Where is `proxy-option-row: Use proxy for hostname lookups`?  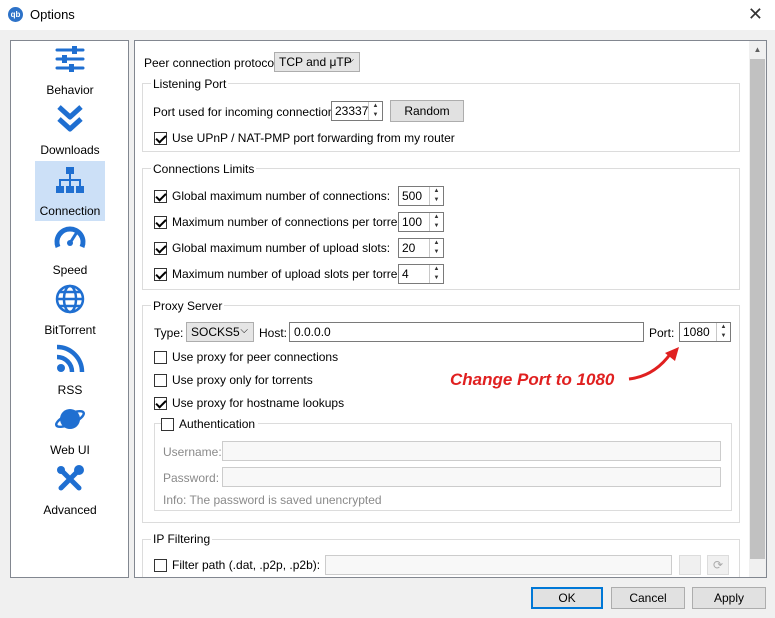
proxy-option-row: Use proxy for hostname lookups is located at coordinates (249, 403).